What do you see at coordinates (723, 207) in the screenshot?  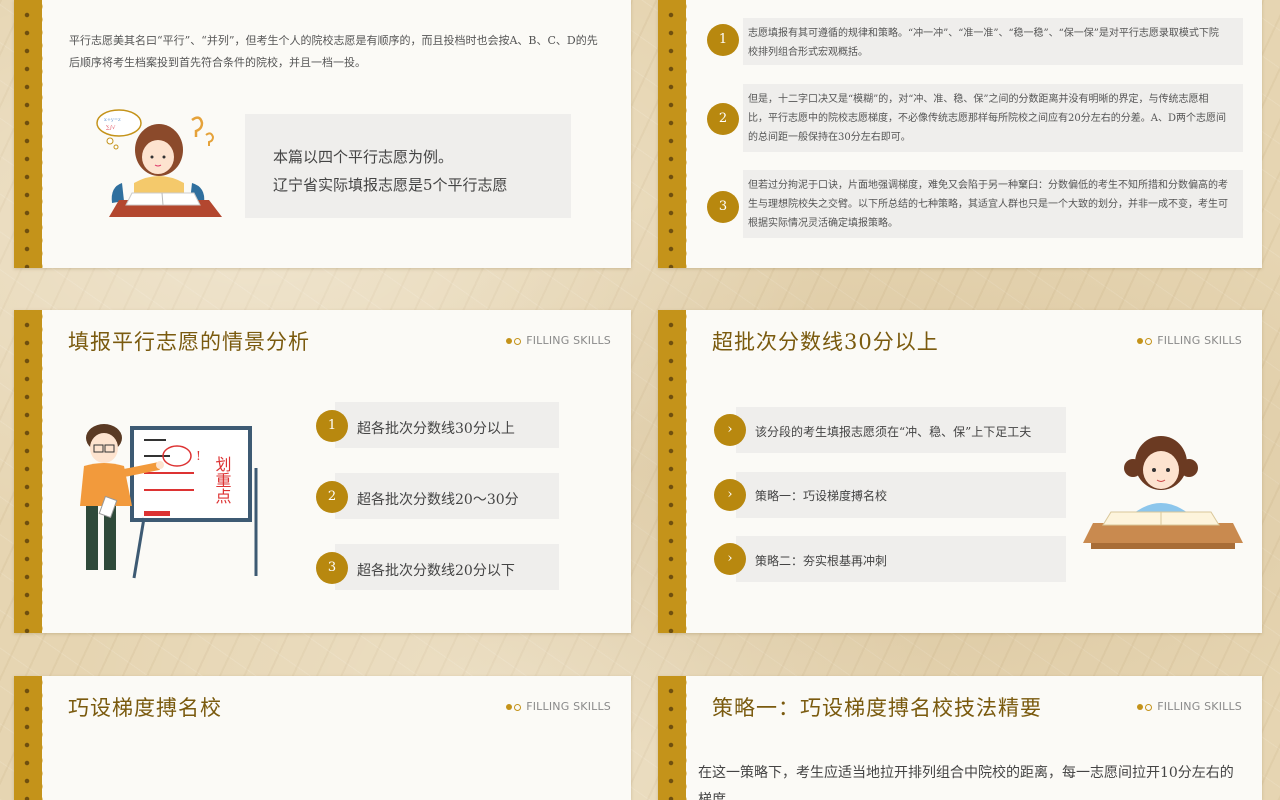 I see `step-3-badge: 3` at bounding box center [723, 207].